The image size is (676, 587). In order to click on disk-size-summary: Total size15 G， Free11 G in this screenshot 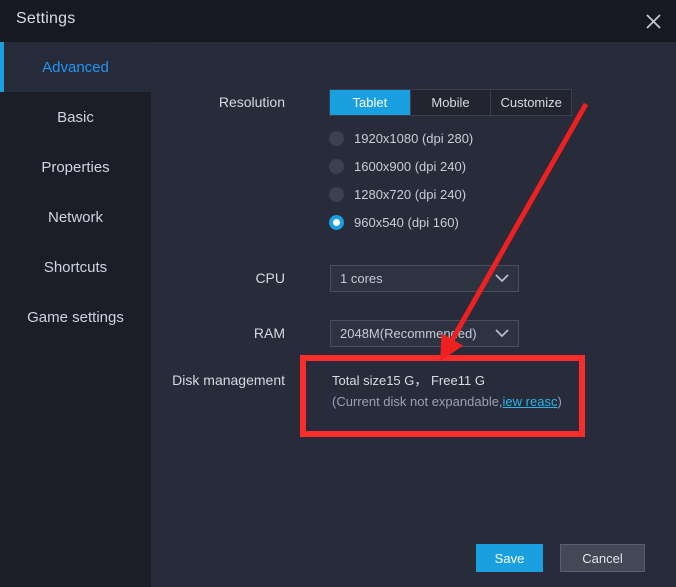, I will do `click(408, 380)`.